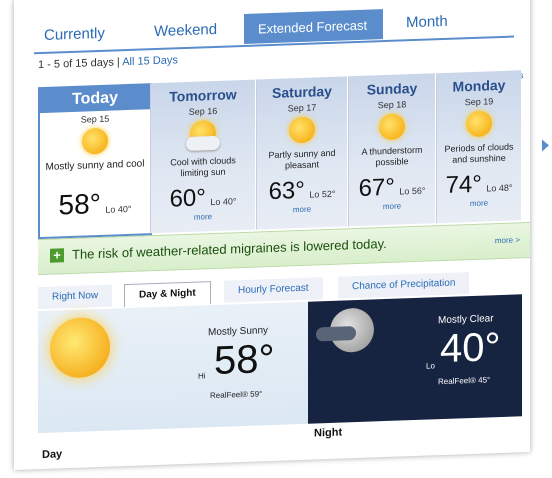 Image resolution: width=552 pixels, height=478 pixels. What do you see at coordinates (545, 145) in the screenshot?
I see `next-arrow-icon` at bounding box center [545, 145].